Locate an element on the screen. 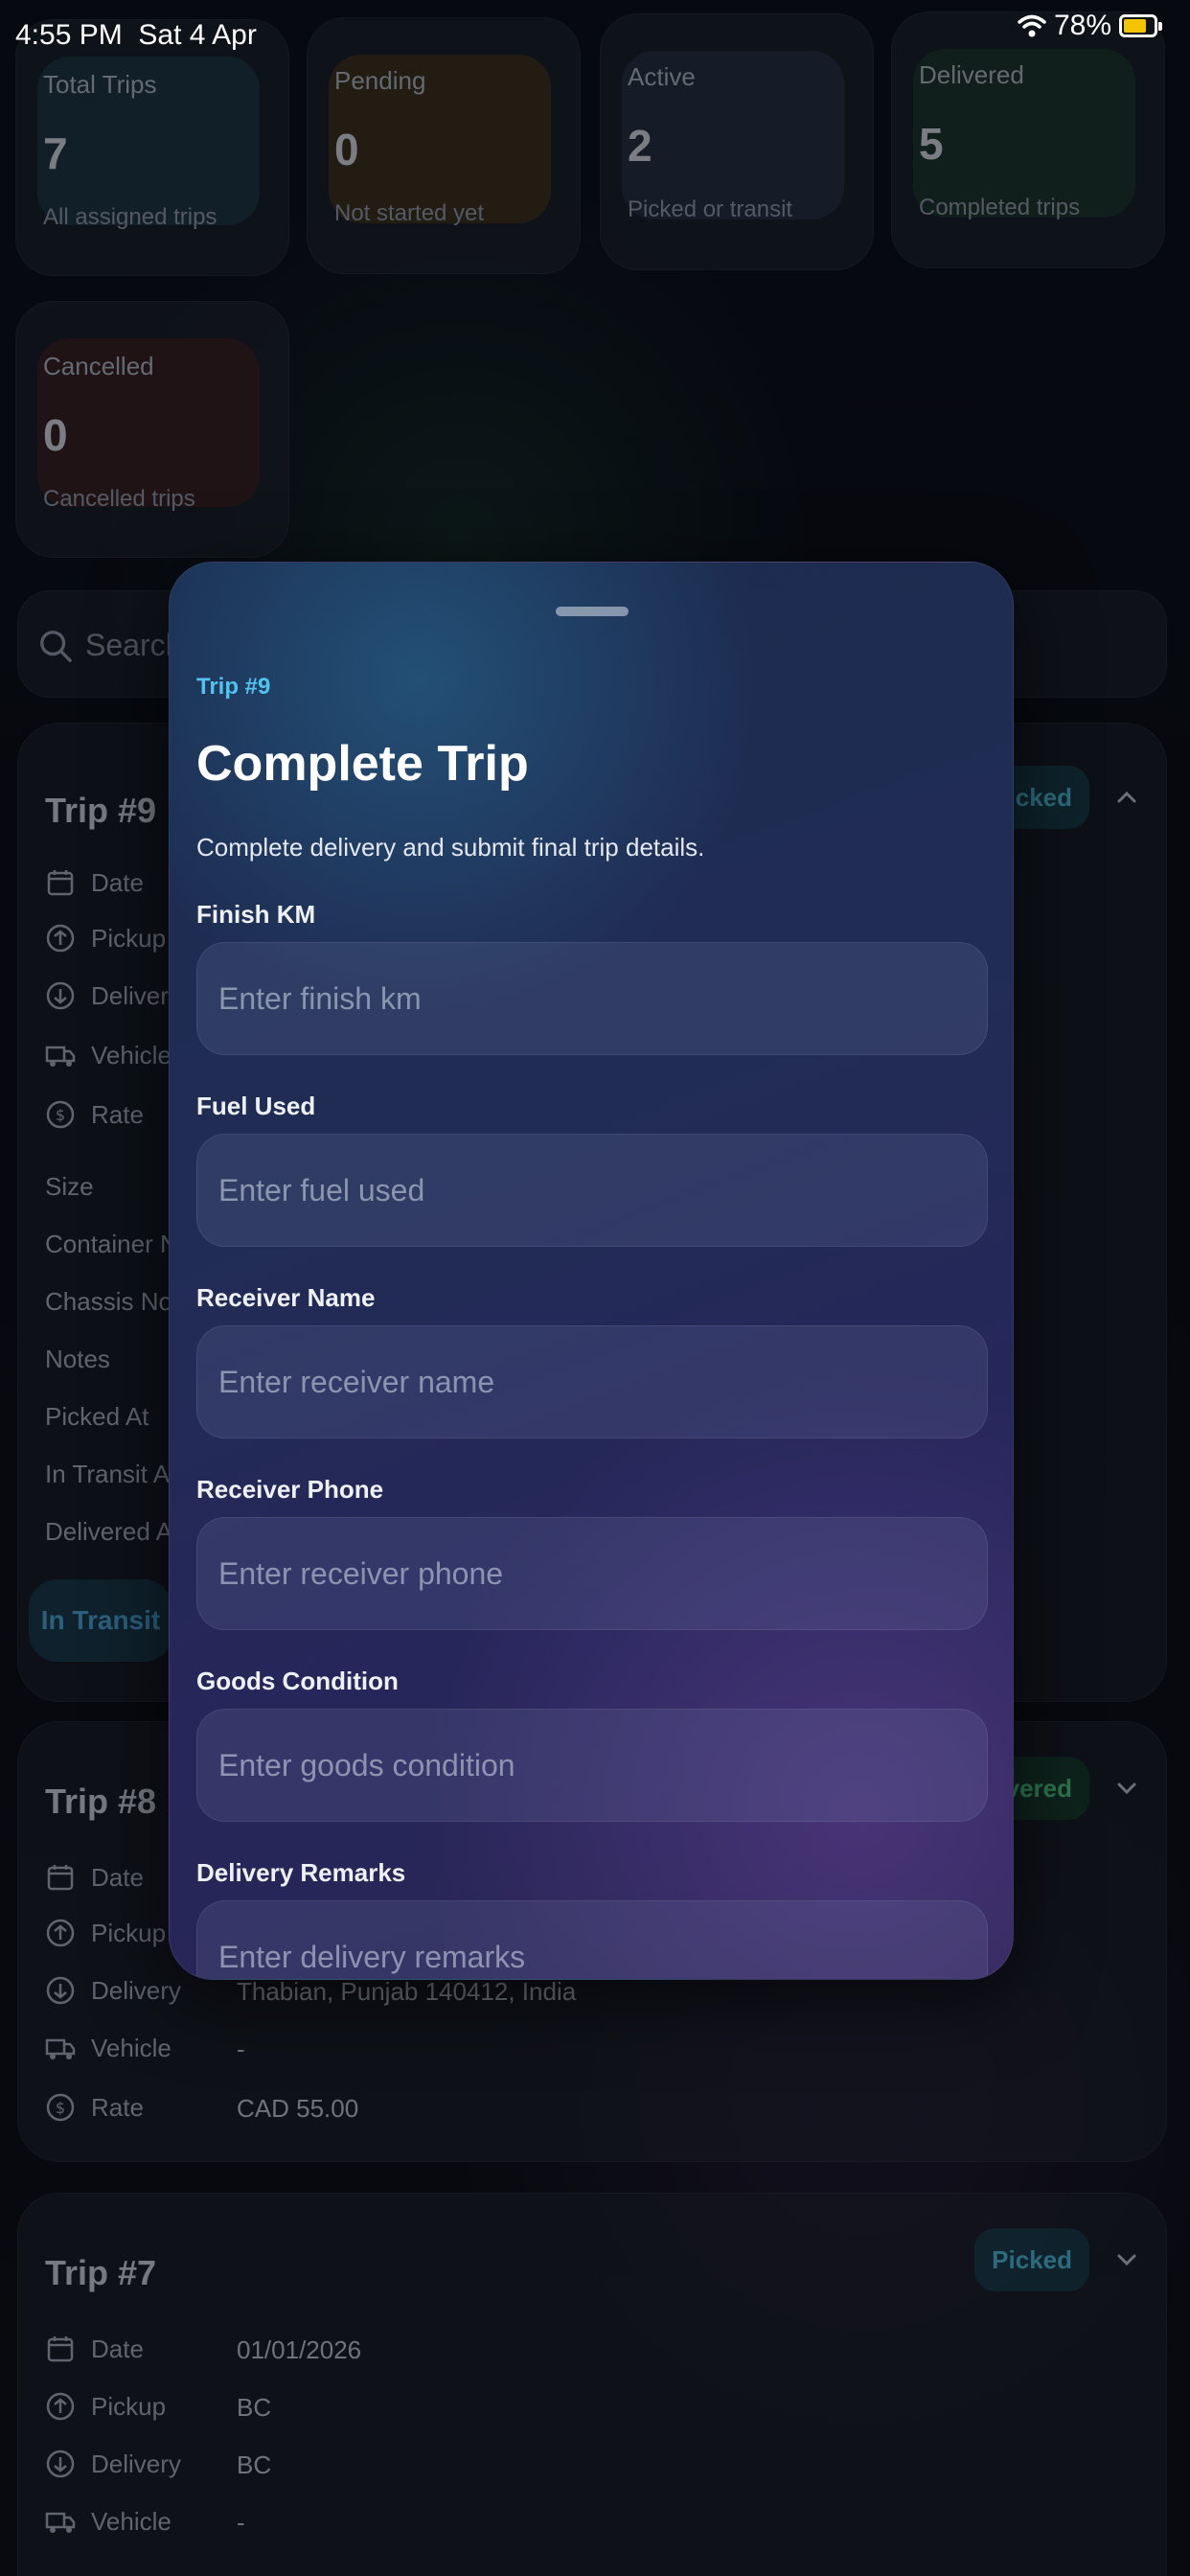 This screenshot has height=2576, width=1190. sheet-trip-label: Trip #9 is located at coordinates (234, 687).